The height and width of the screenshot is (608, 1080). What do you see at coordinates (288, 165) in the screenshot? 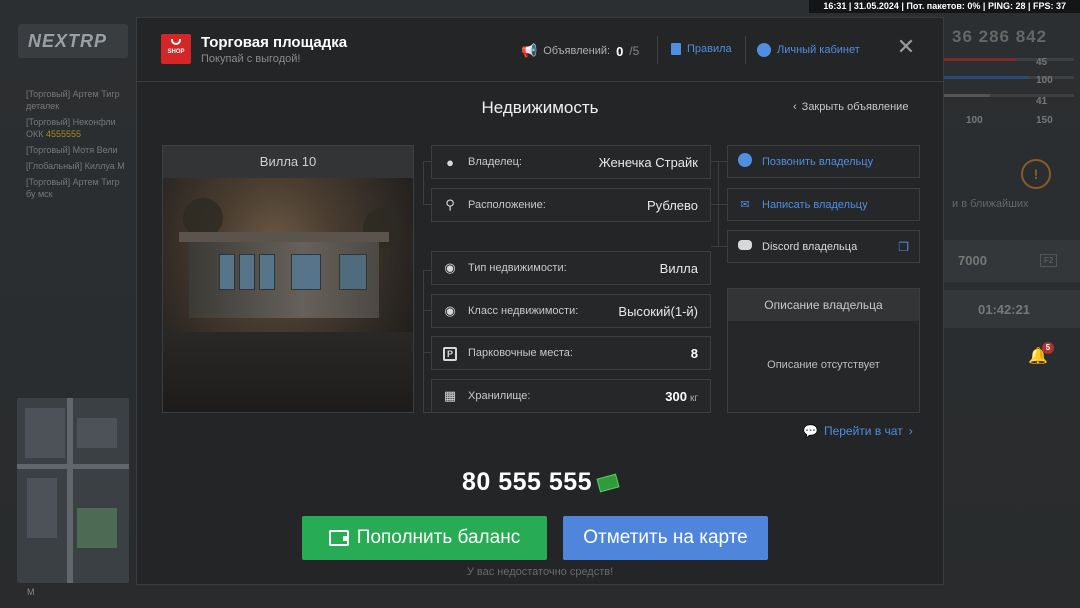
I see `property-name: Вилла 10` at bounding box center [288, 165].